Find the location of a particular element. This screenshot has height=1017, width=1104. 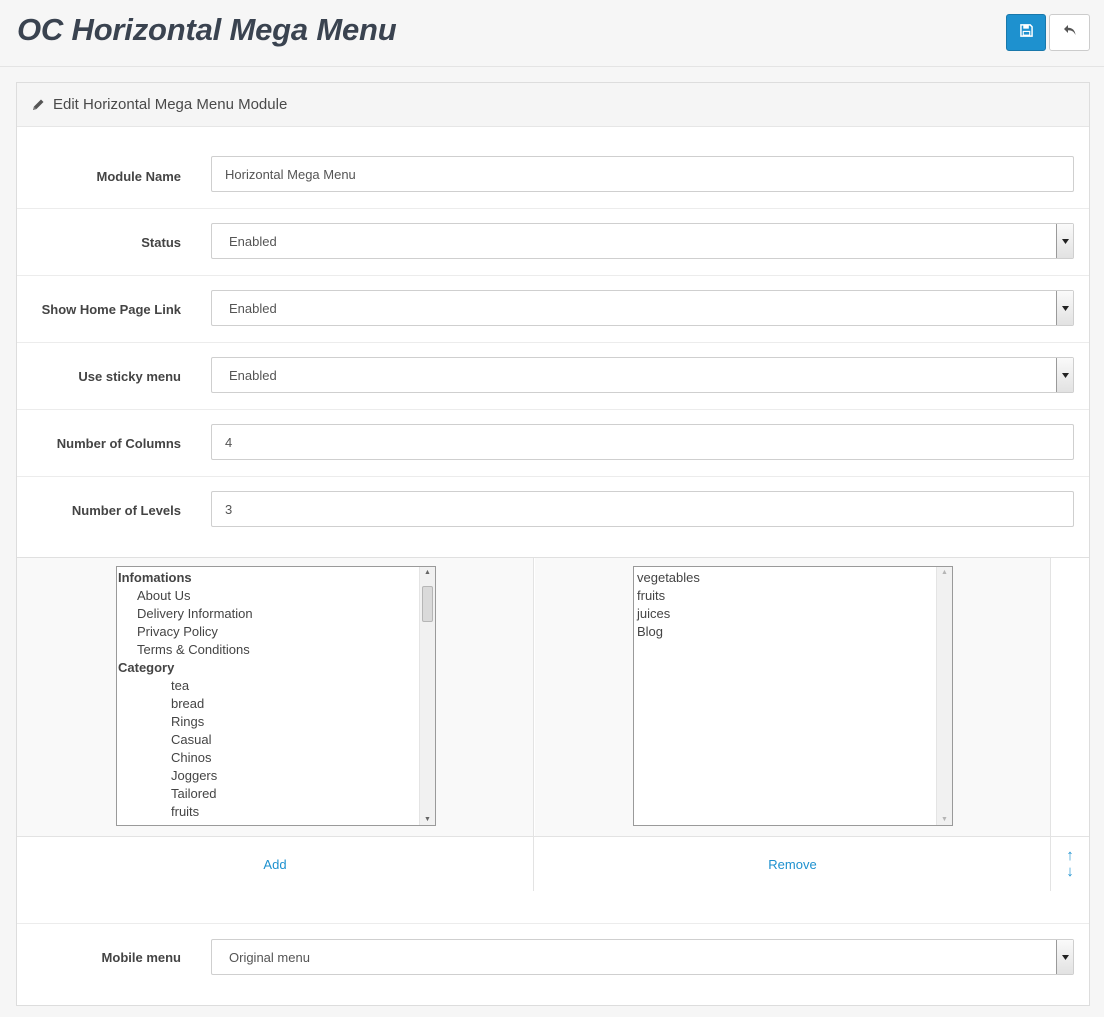

columns-row: Number of Columns 4 is located at coordinates (553, 443).